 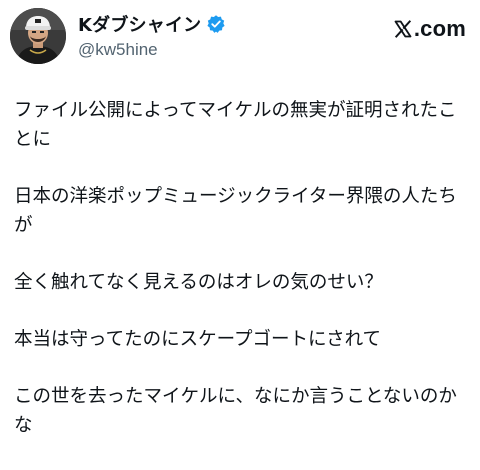 I want to click on display-name-row: Kダブシャイン, so click(x=208, y=24).